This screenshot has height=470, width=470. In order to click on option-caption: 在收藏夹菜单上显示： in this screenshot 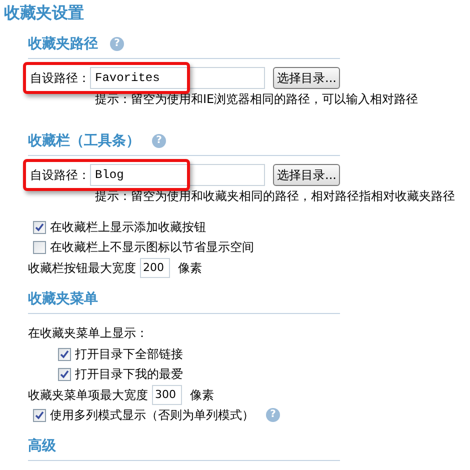, I will do `click(88, 333)`.